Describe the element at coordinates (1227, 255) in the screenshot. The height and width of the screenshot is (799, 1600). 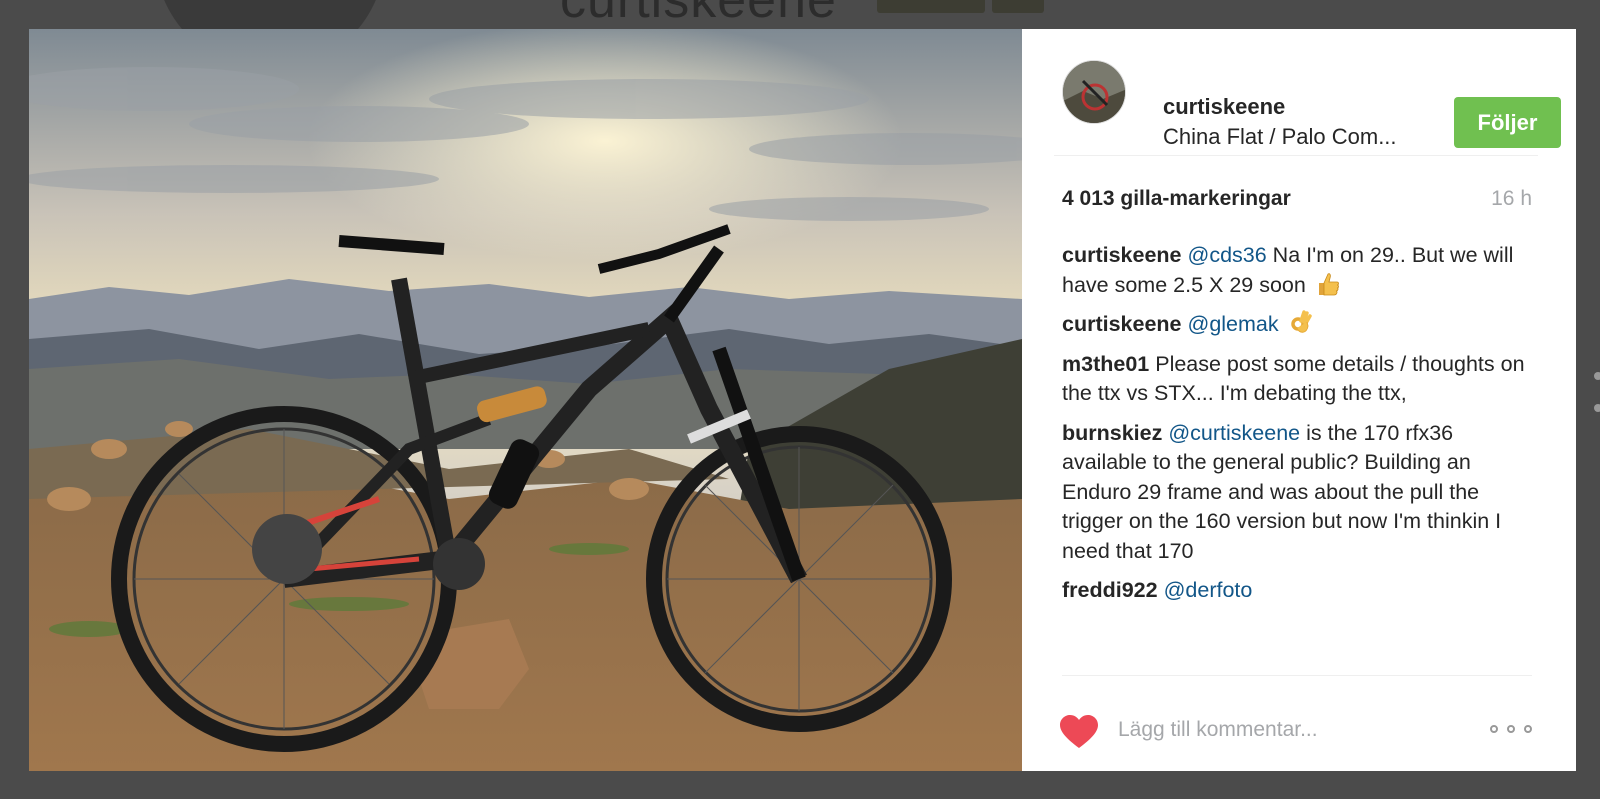
I see `comment-mention: @cds36` at that location.